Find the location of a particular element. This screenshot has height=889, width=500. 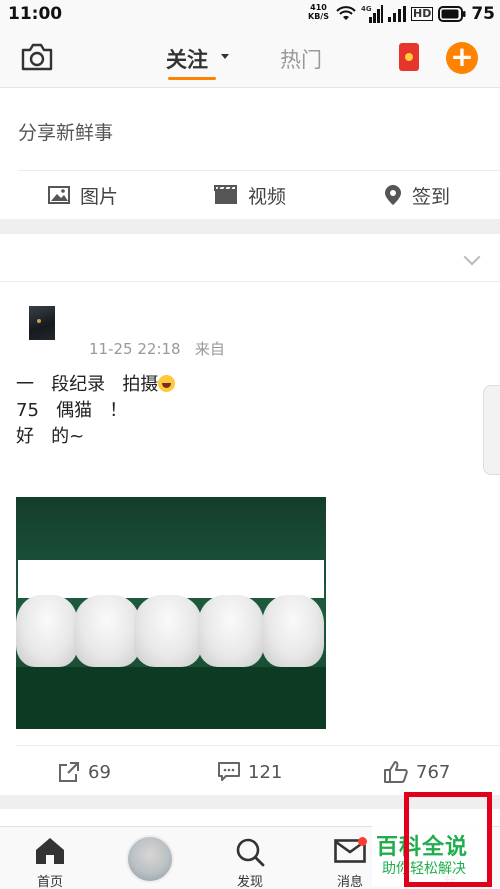

post-line: 好 的~ is located at coordinates (50, 436).